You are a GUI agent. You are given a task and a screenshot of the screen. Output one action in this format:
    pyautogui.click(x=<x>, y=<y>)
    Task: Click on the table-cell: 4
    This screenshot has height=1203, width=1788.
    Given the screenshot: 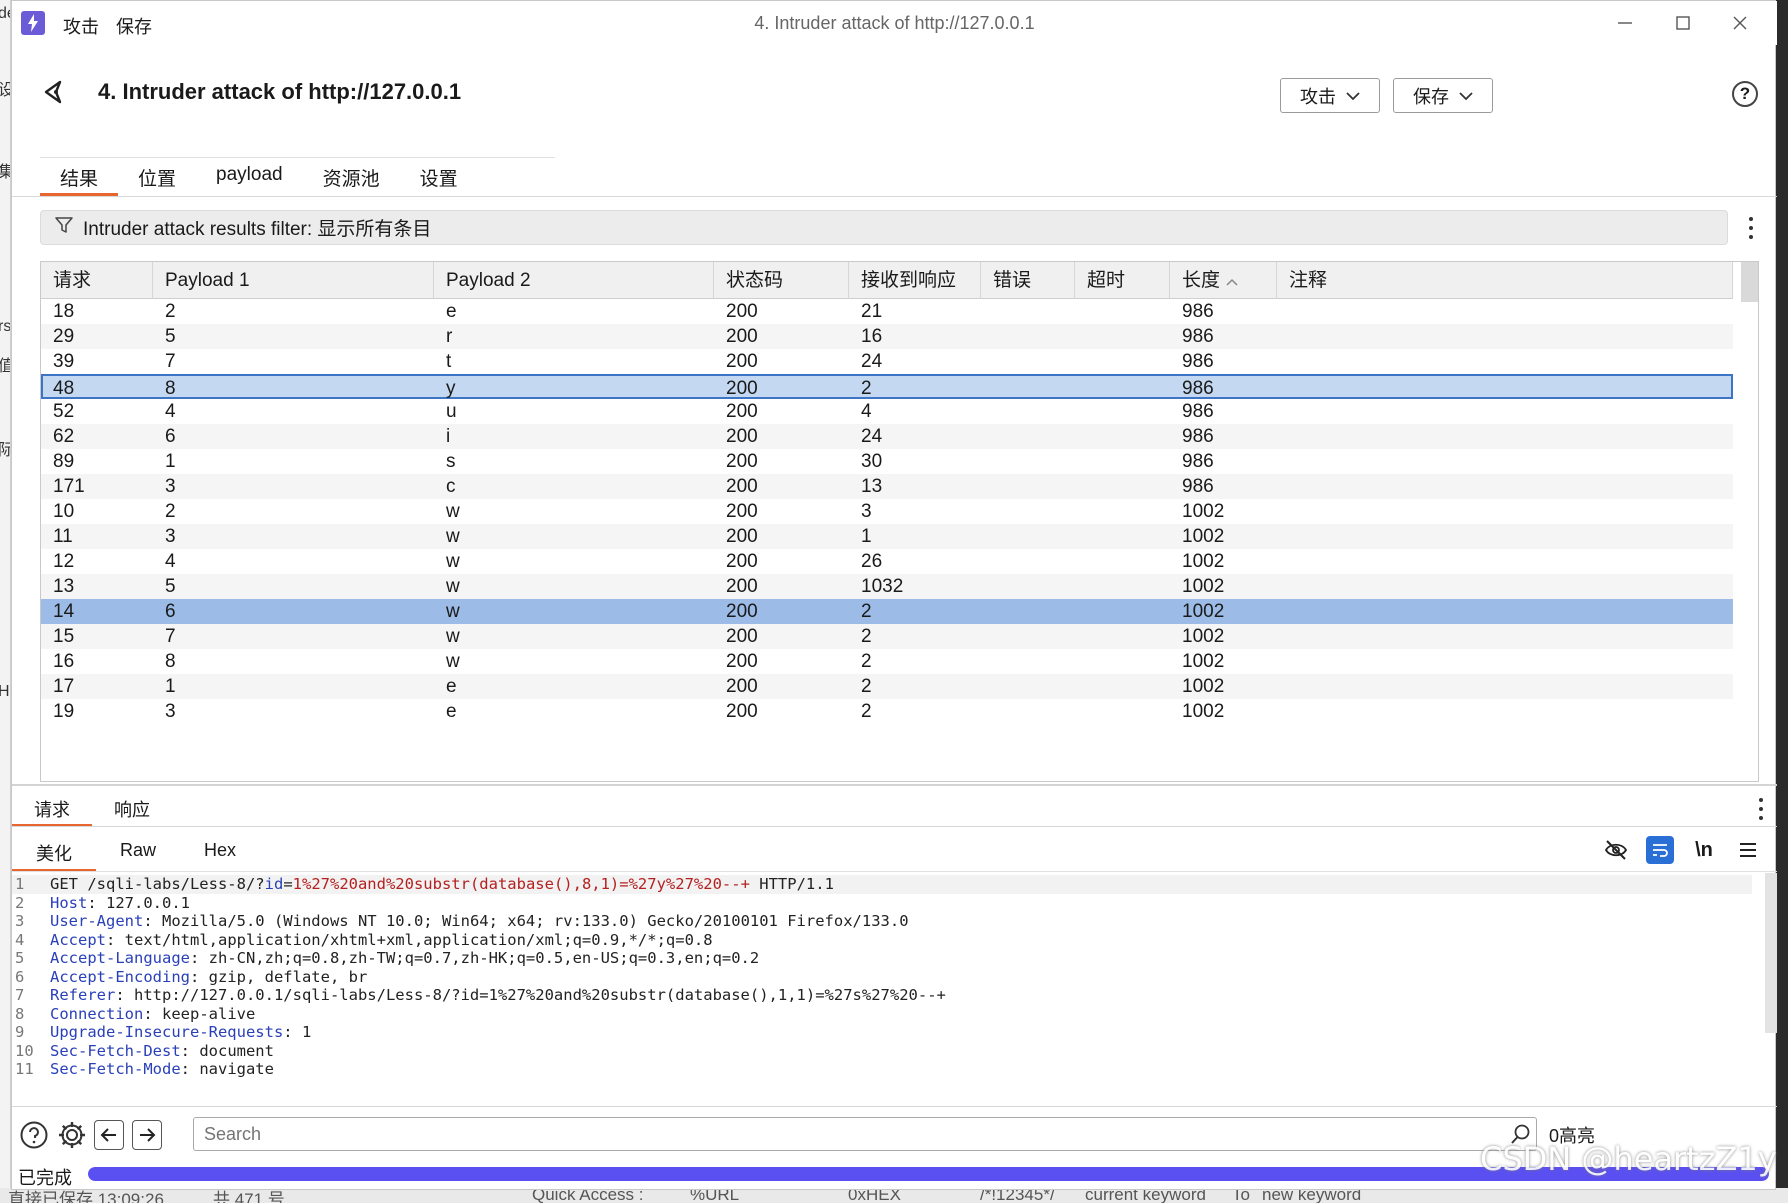 What is the action you would take?
    pyautogui.click(x=170, y=411)
    